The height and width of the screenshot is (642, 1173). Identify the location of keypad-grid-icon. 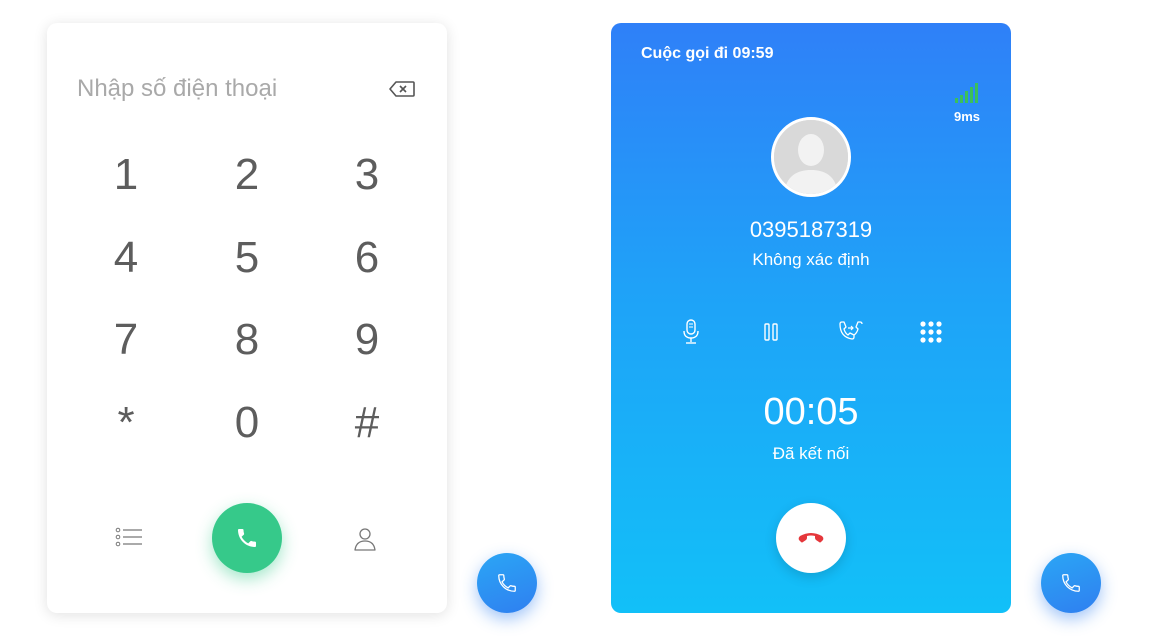
(931, 332).